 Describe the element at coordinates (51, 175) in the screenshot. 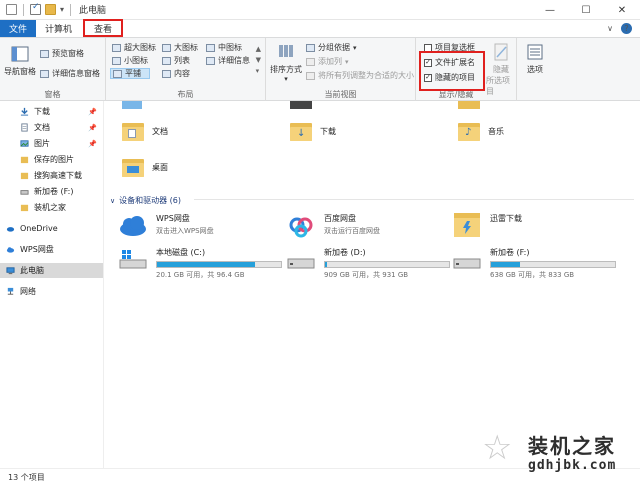

I see `nav-item-sogou-download: 搜狗高速下载` at that location.